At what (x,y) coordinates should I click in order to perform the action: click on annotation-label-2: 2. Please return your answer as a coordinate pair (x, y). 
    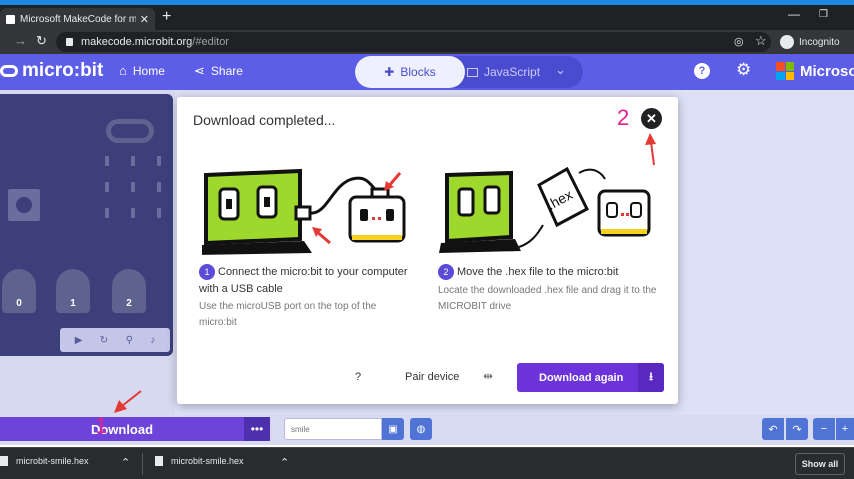
    Looking at the image, I should click on (623, 117).